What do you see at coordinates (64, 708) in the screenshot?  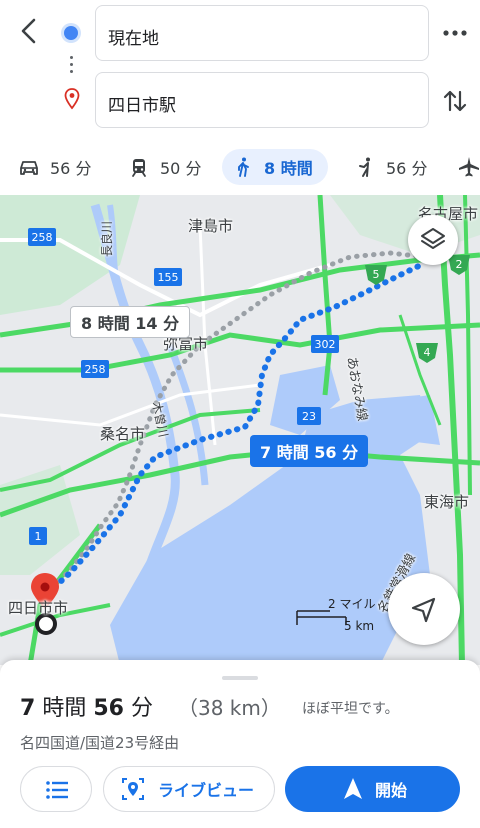 I see `eta-hours-unit: 時間` at bounding box center [64, 708].